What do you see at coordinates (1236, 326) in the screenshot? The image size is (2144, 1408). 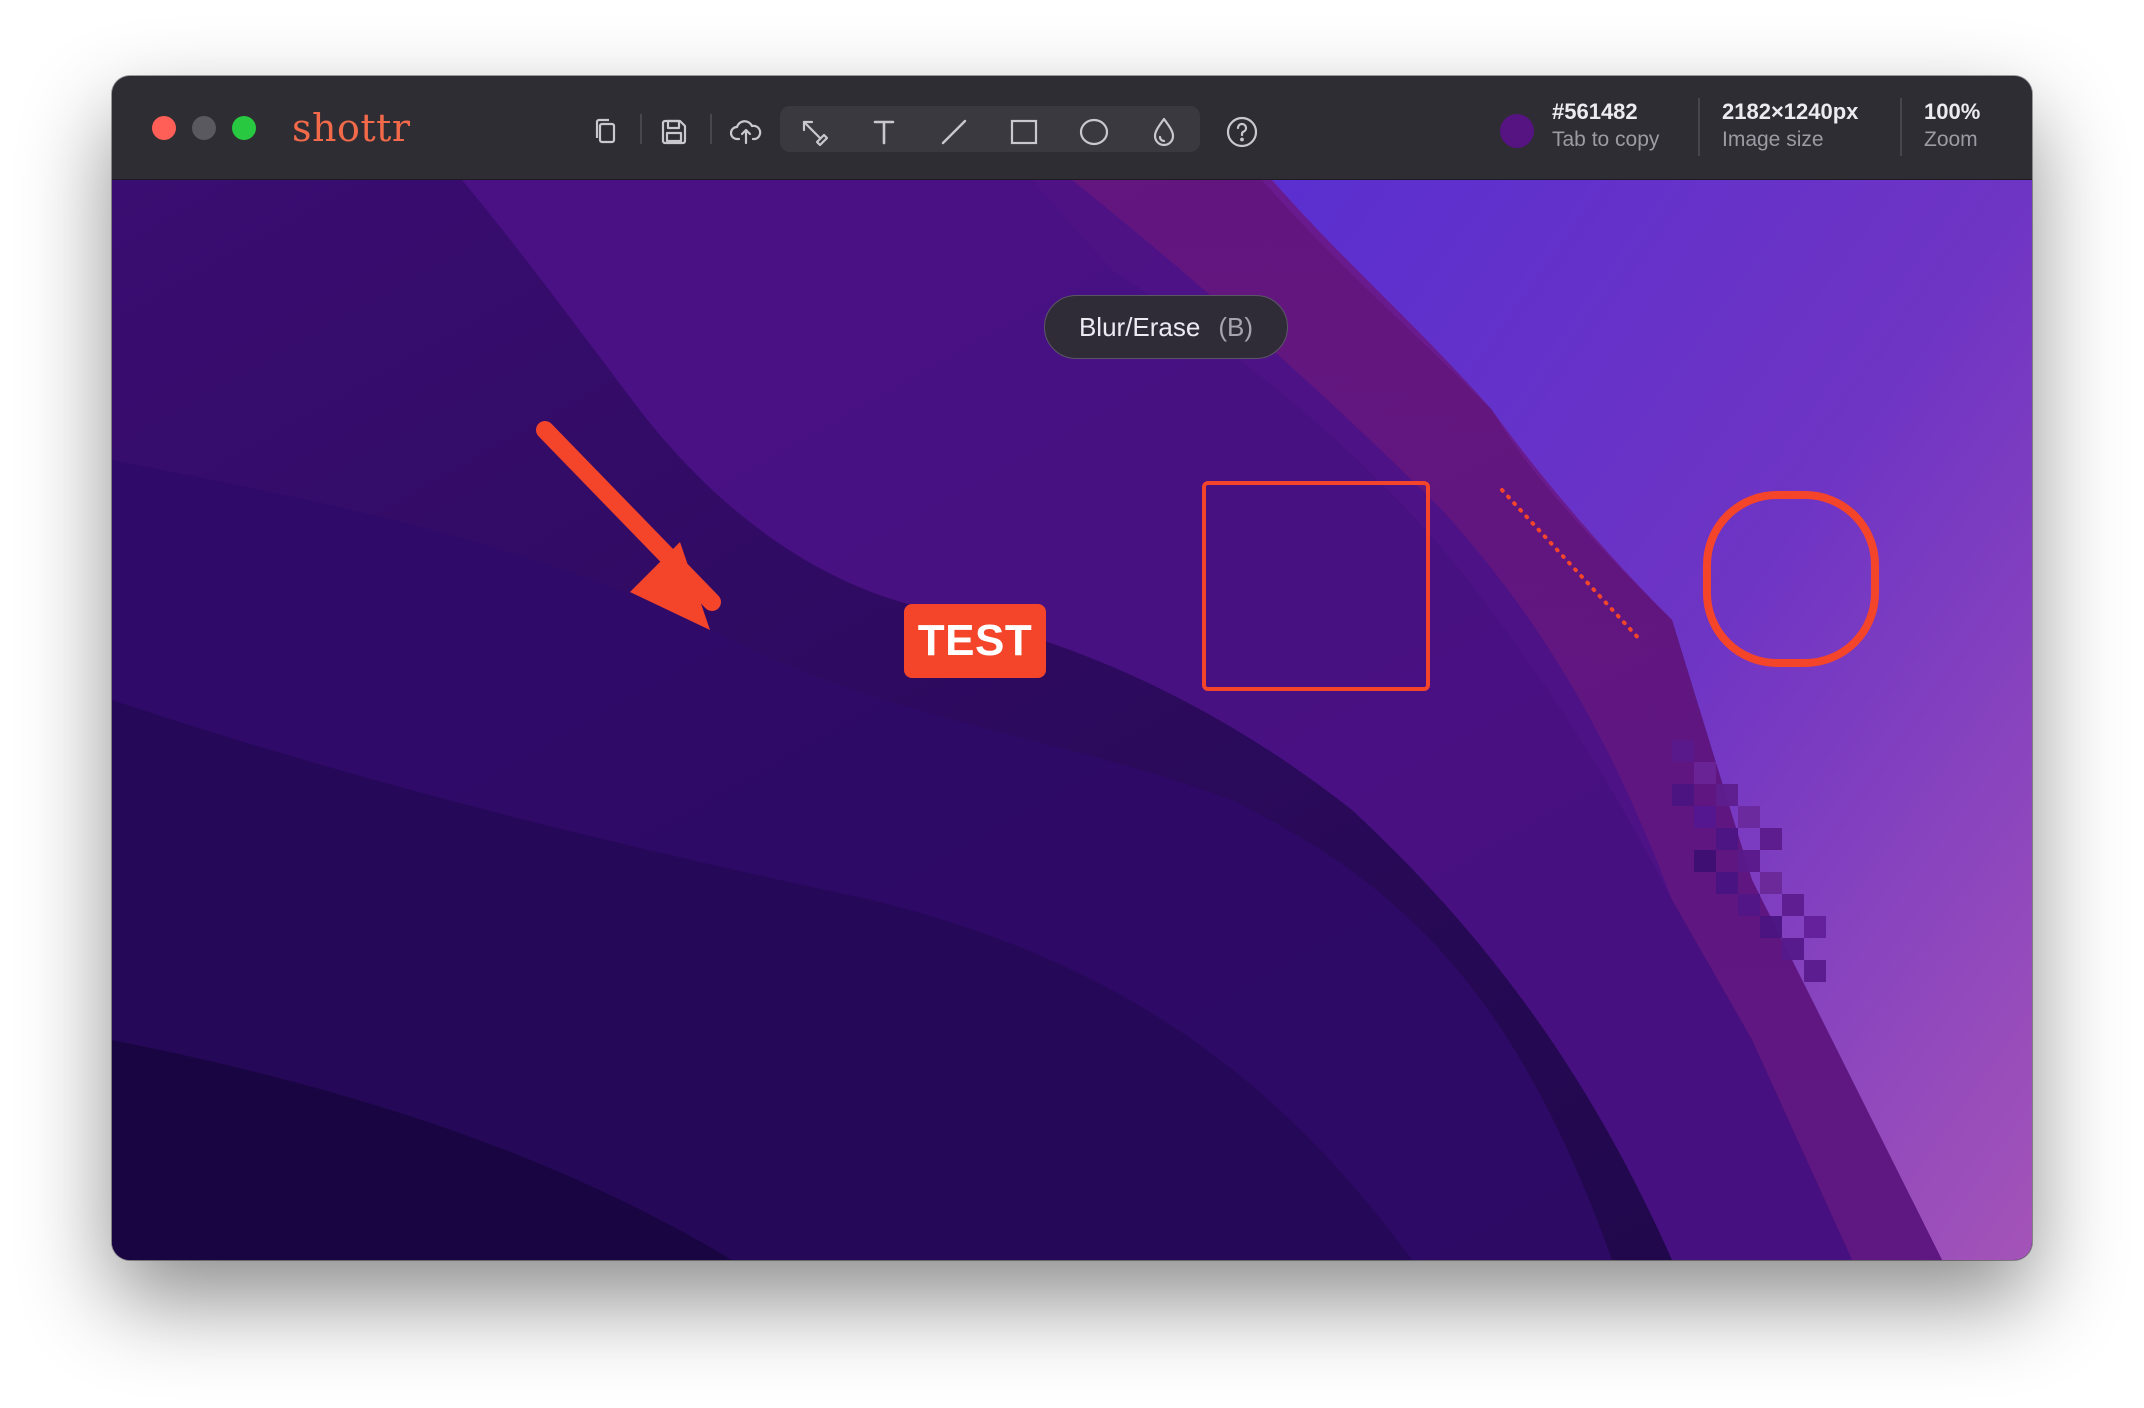 I see `tooltip-shortcut: (B)` at bounding box center [1236, 326].